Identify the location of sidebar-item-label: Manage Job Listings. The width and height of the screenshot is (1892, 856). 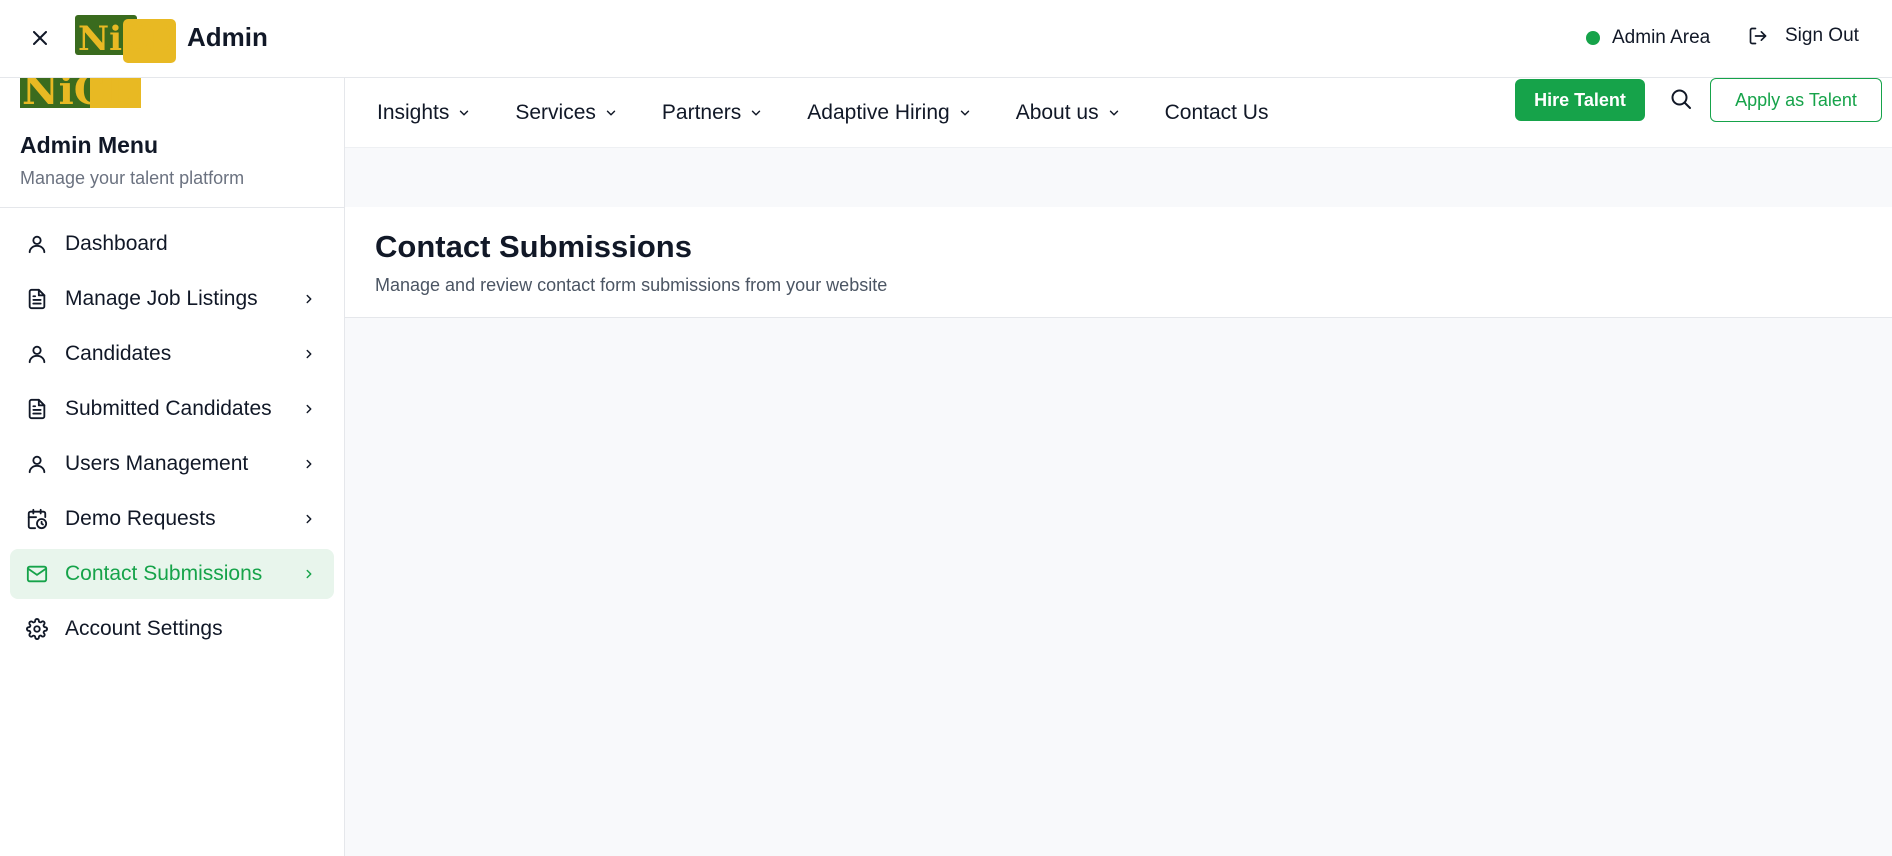
(161, 298).